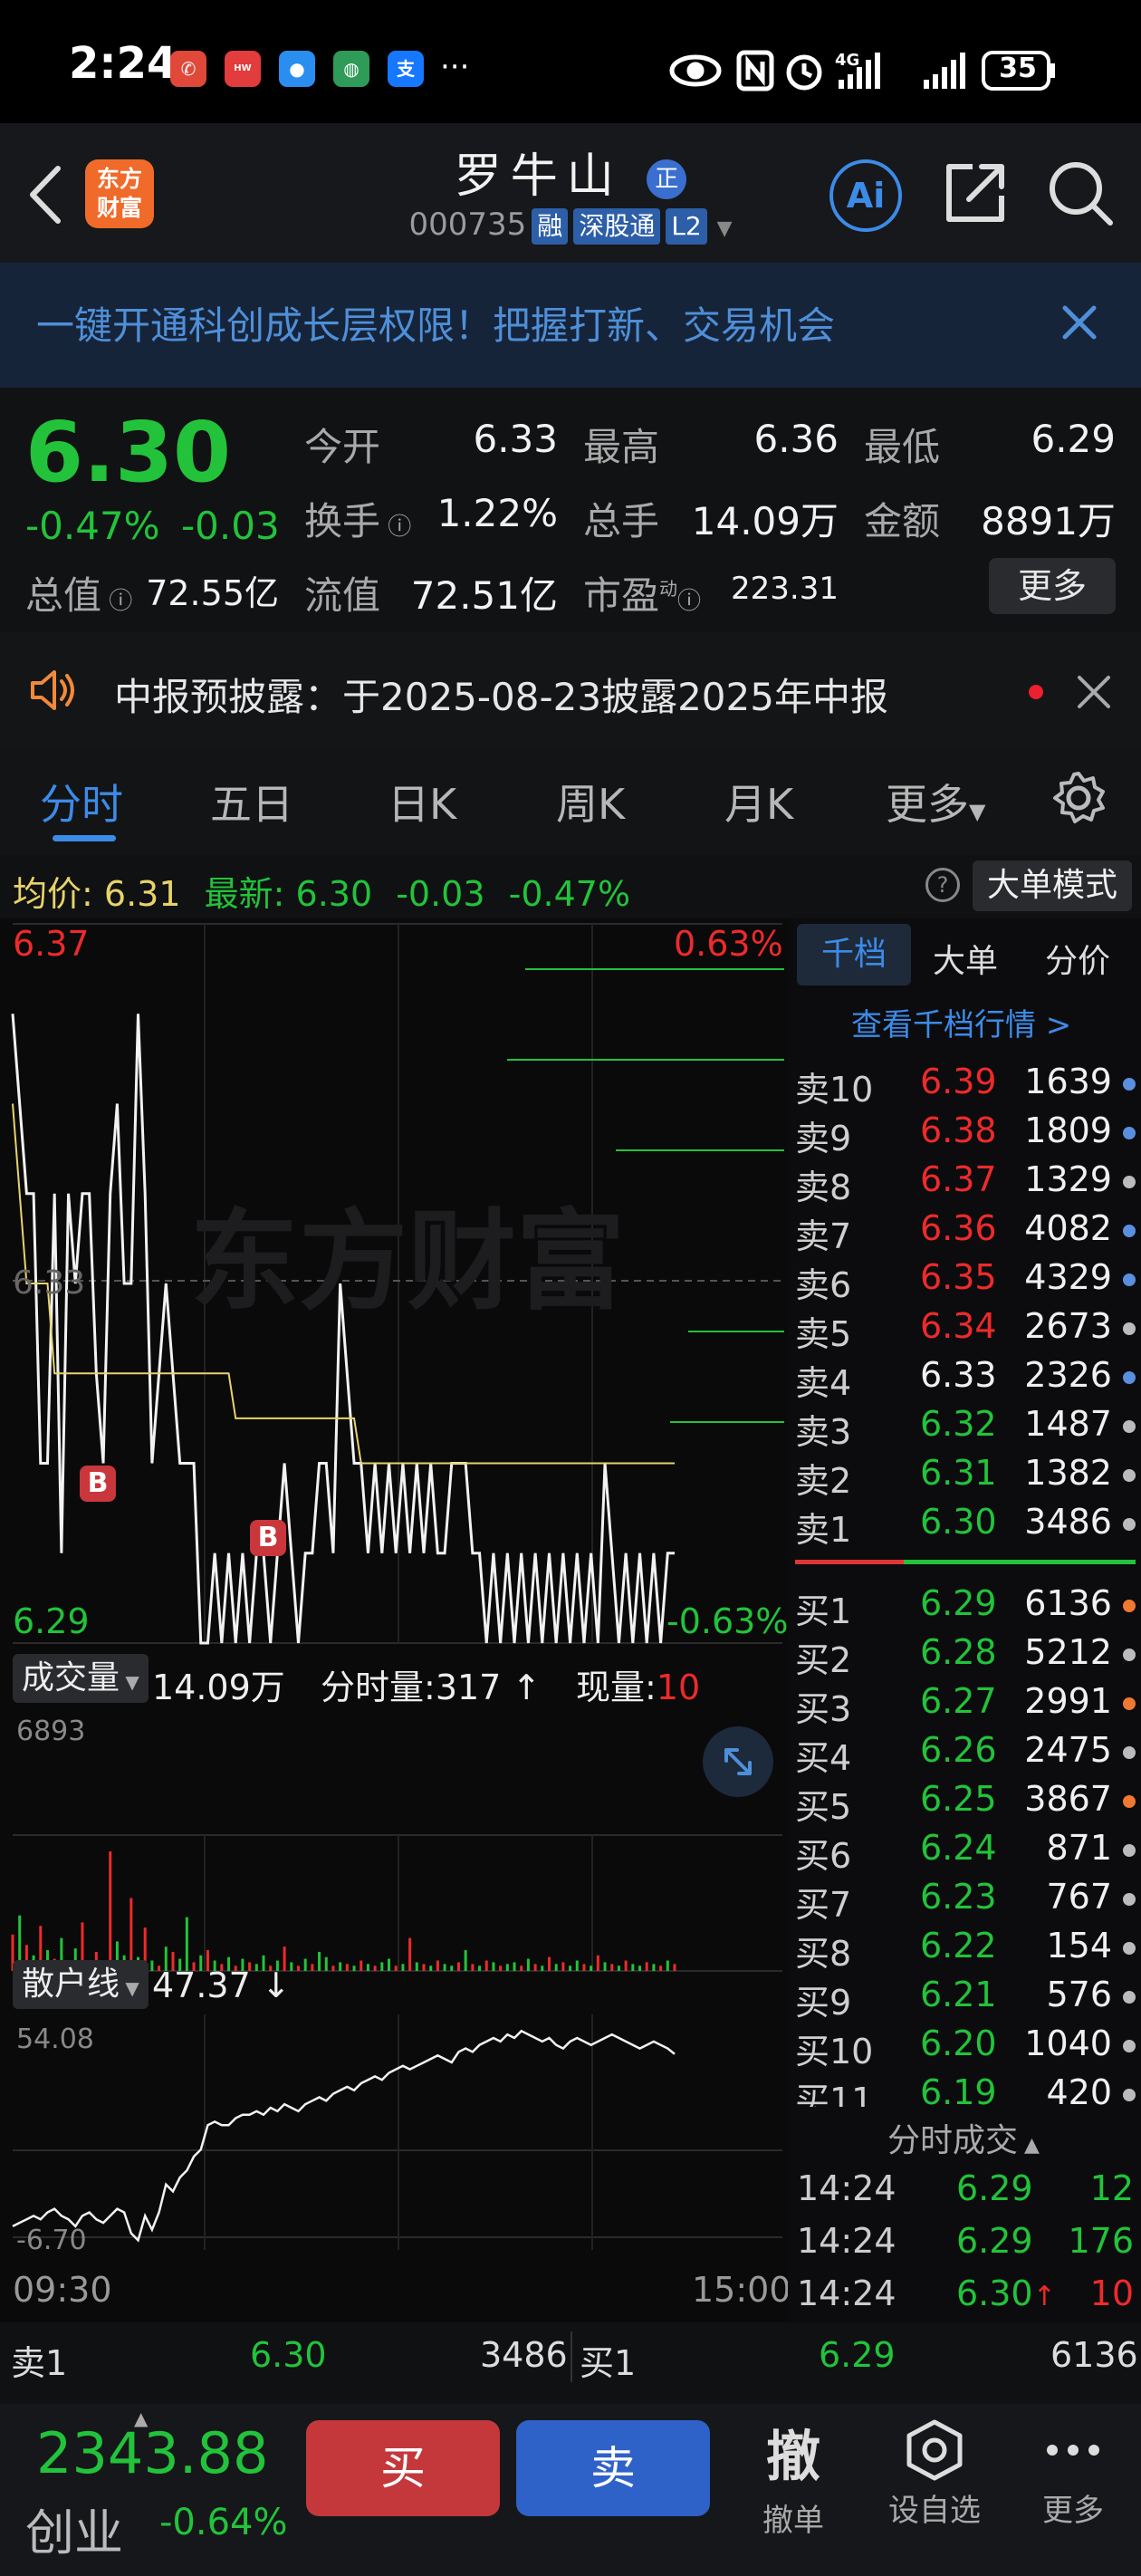 The width and height of the screenshot is (1141, 2576). What do you see at coordinates (569, 894) in the screenshot?
I see `latest-pct: -0.47%` at bounding box center [569, 894].